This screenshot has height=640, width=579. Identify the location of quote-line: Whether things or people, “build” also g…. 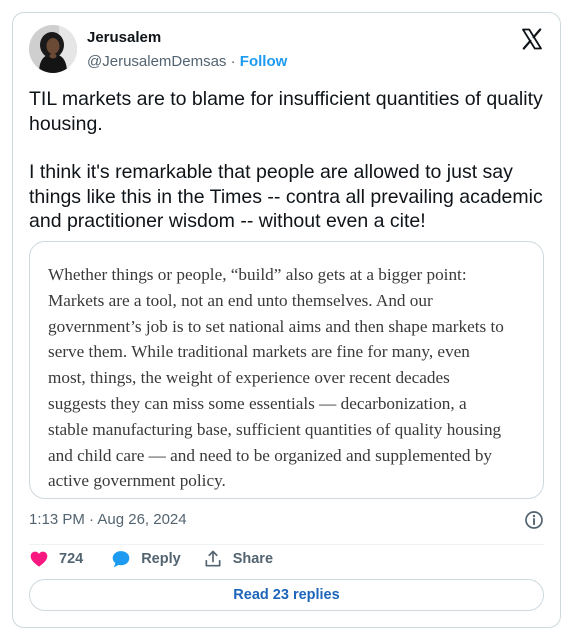
(257, 274).